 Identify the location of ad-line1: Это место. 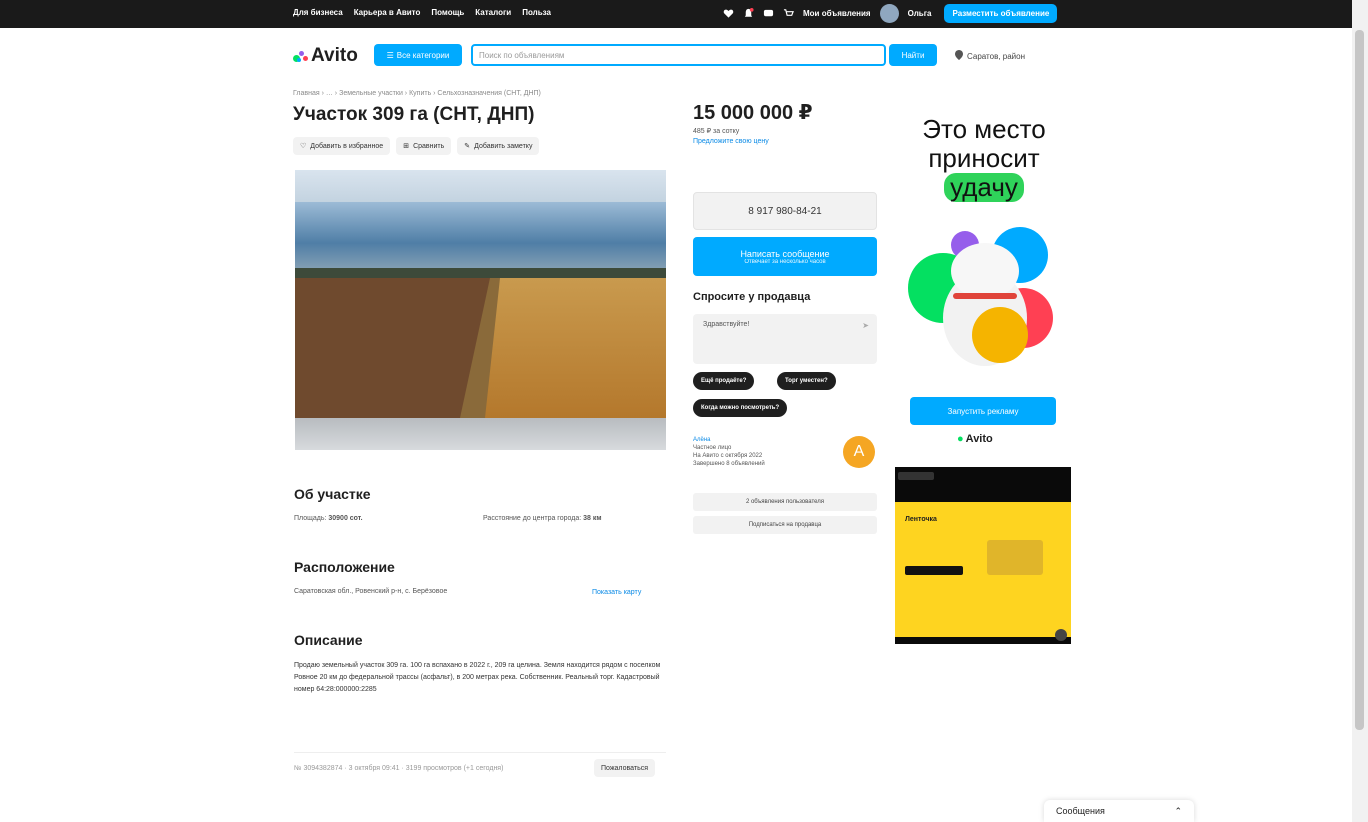
(984, 129).